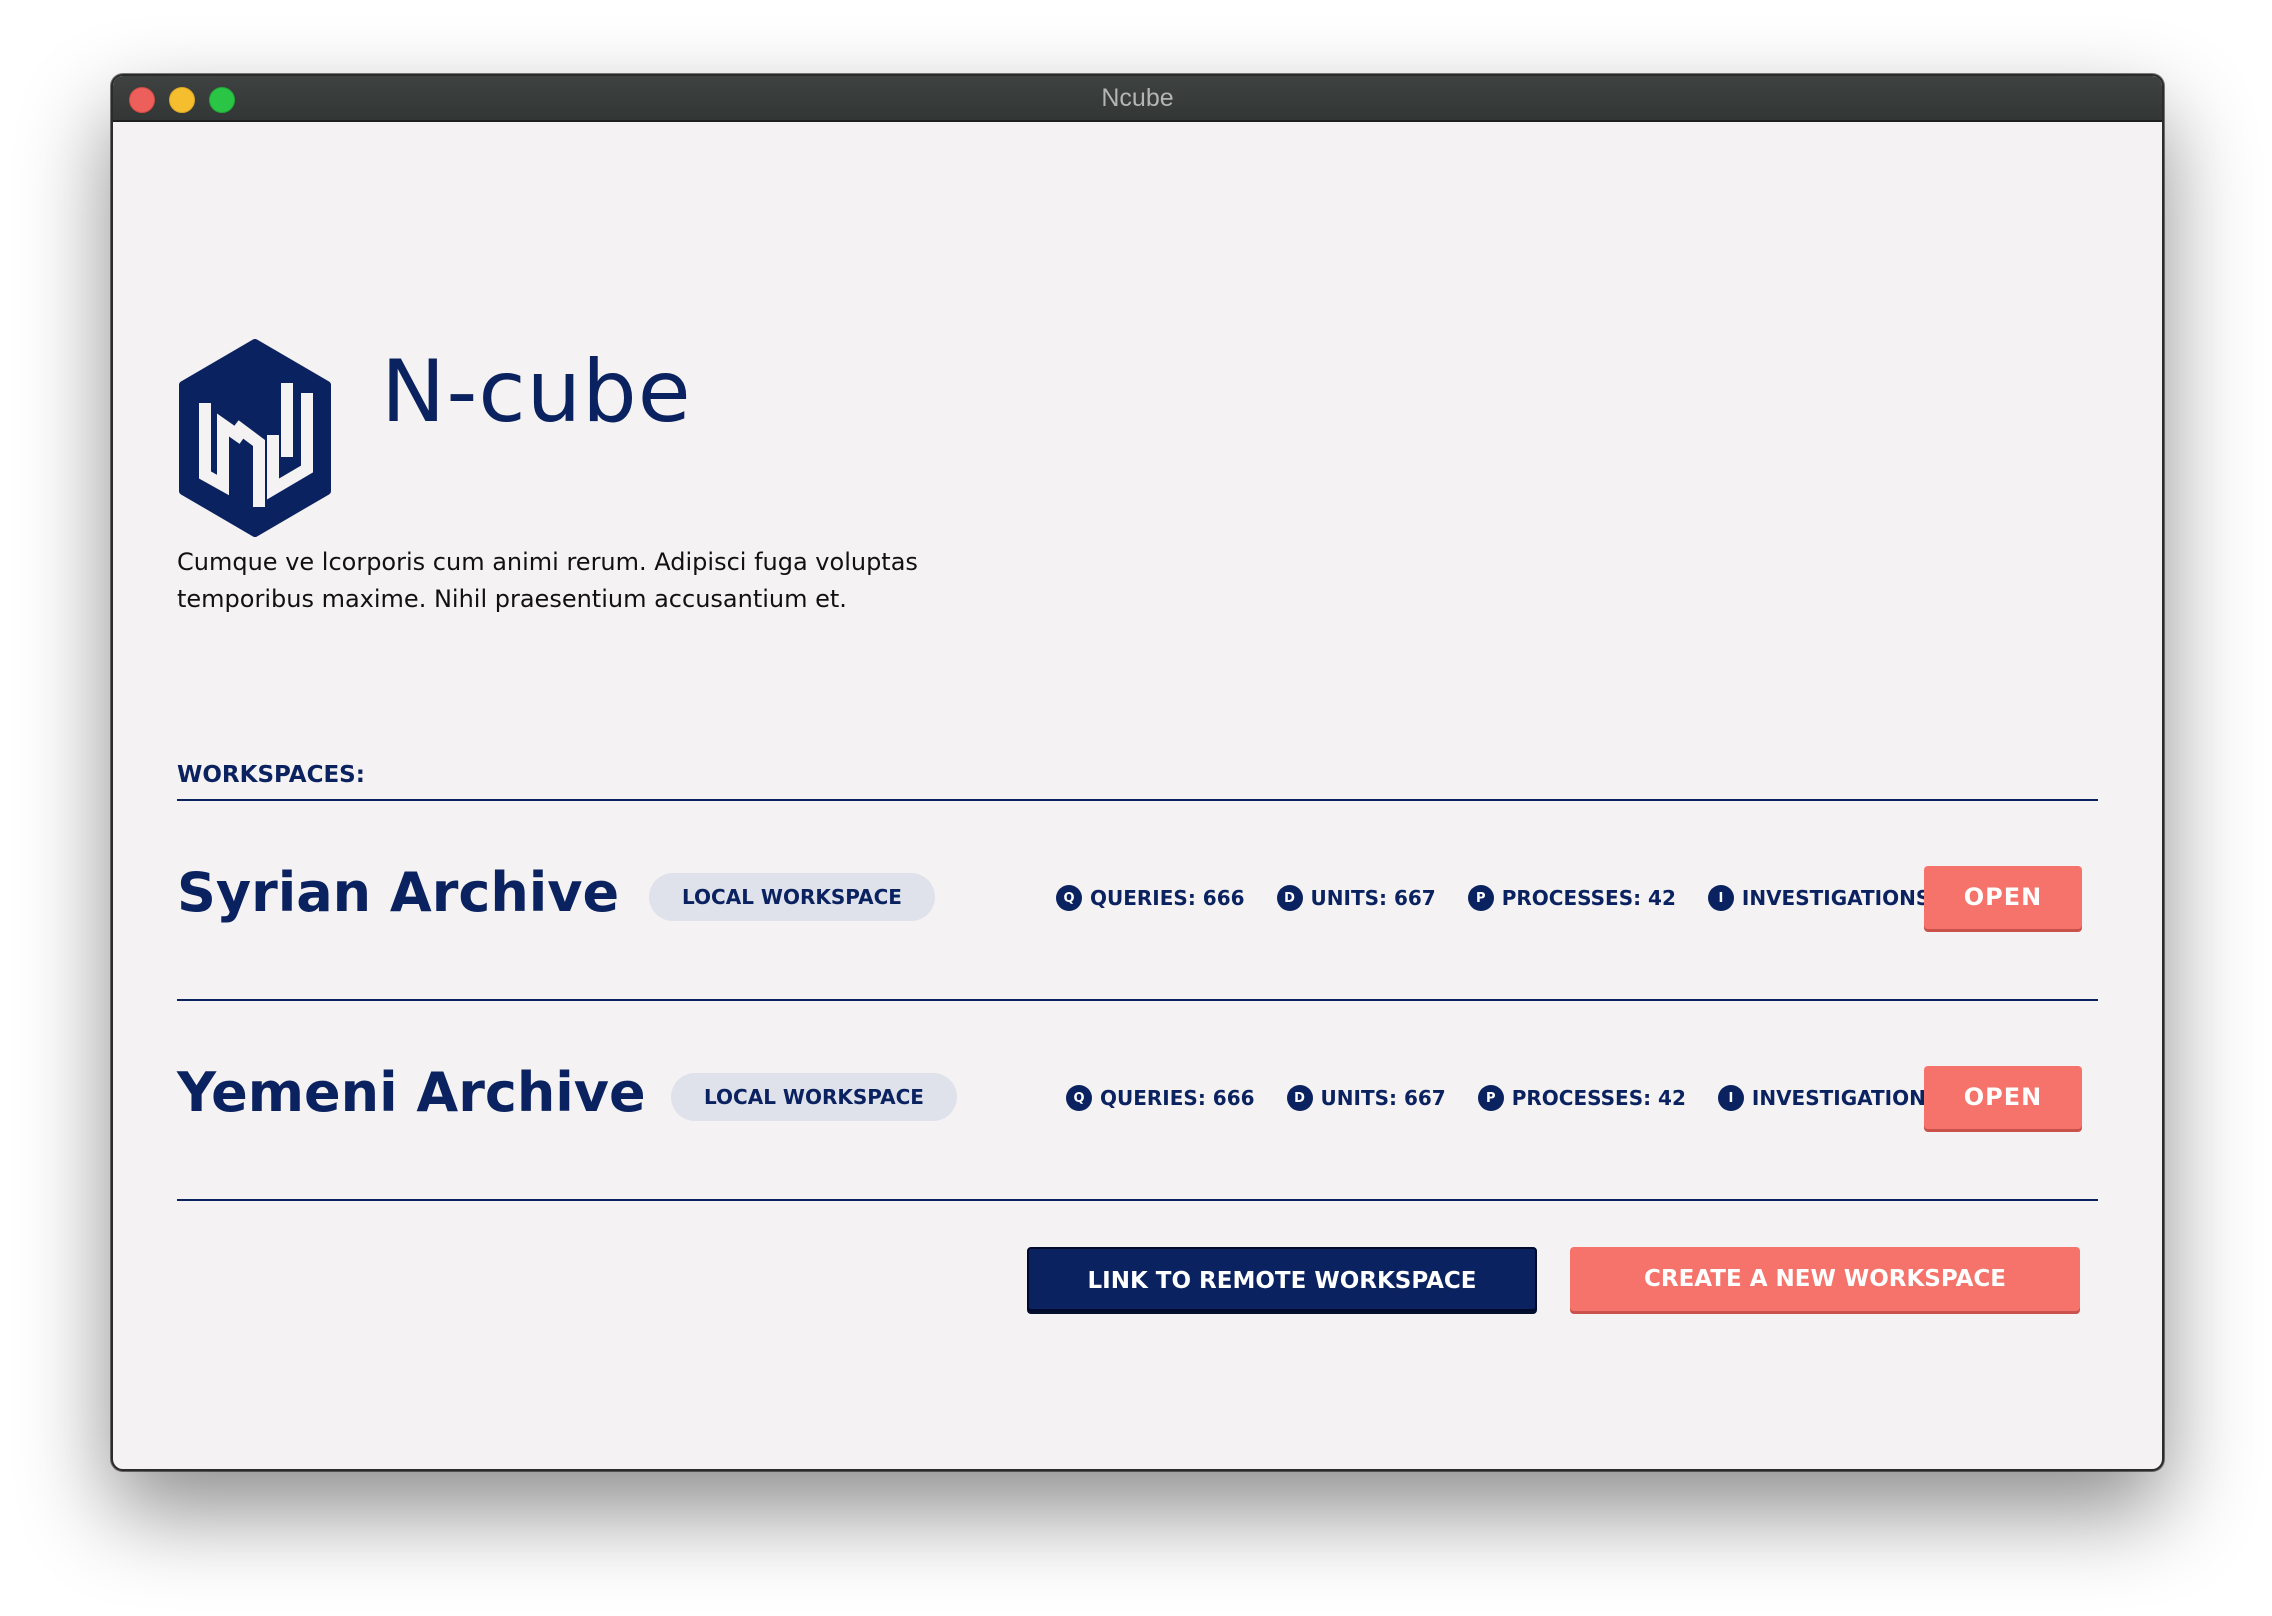 The height and width of the screenshot is (1616, 2272). I want to click on brand-title: N-cube, so click(536, 392).